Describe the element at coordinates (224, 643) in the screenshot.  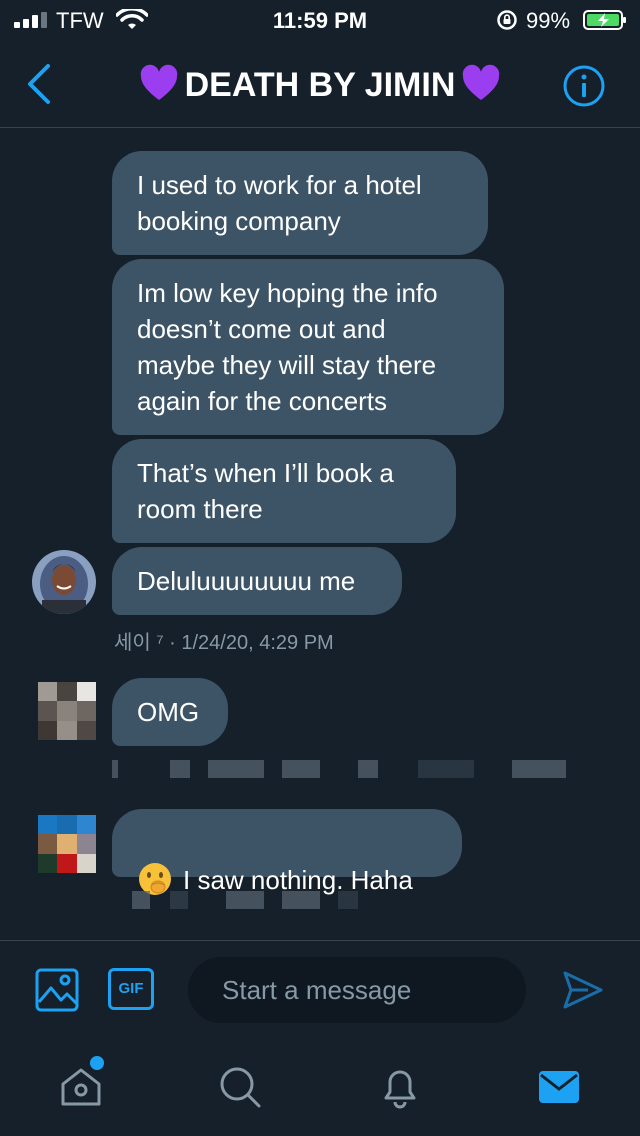
I see `message-timestamp: 세이 ⁷ · 1/24/20, 4:29 PM` at that location.